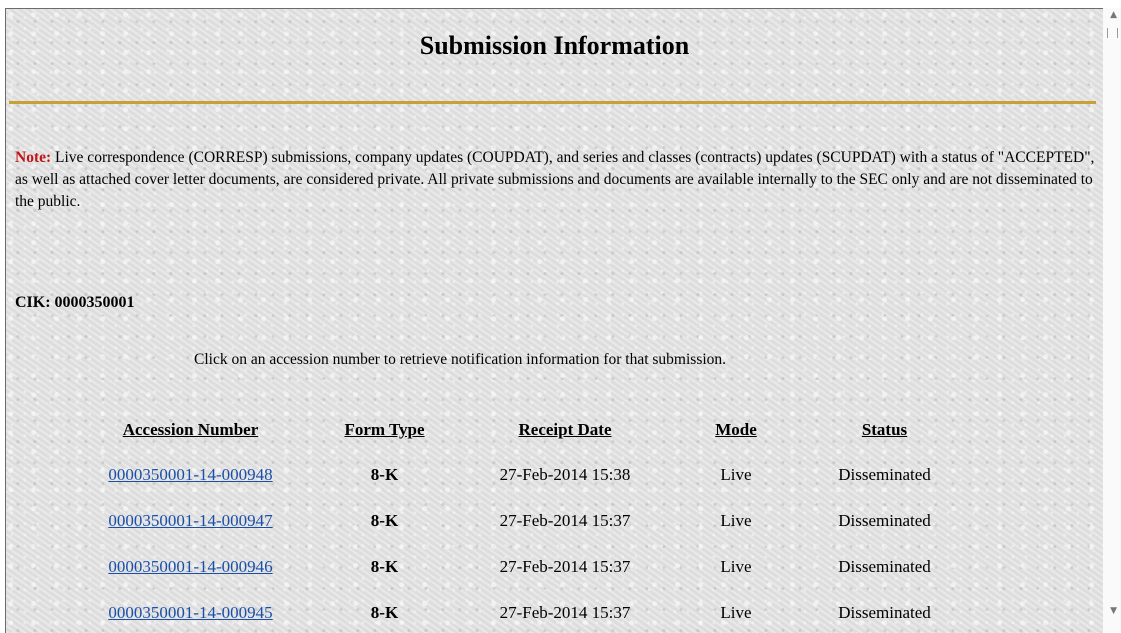 The width and height of the screenshot is (1121, 633). I want to click on scroll-down-arrow-icon: ▼, so click(1113, 611).